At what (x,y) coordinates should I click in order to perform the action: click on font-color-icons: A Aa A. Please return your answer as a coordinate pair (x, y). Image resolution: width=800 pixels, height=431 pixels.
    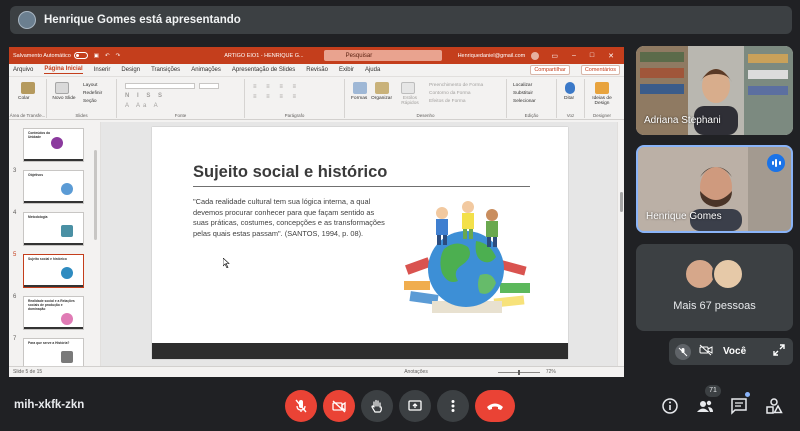
    Looking at the image, I should click on (143, 106).